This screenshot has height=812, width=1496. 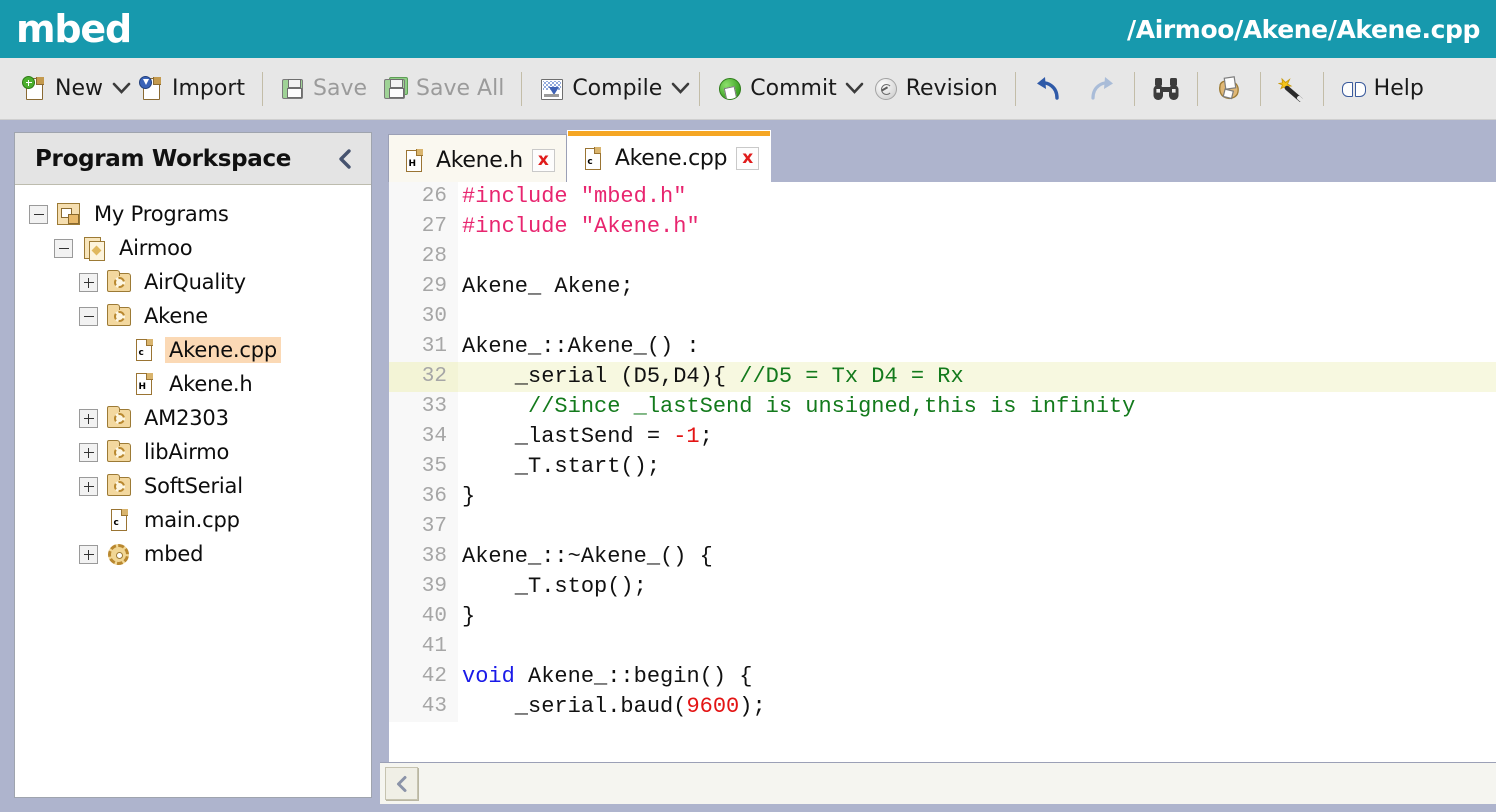 I want to click on import-button-label: Import, so click(x=209, y=88).